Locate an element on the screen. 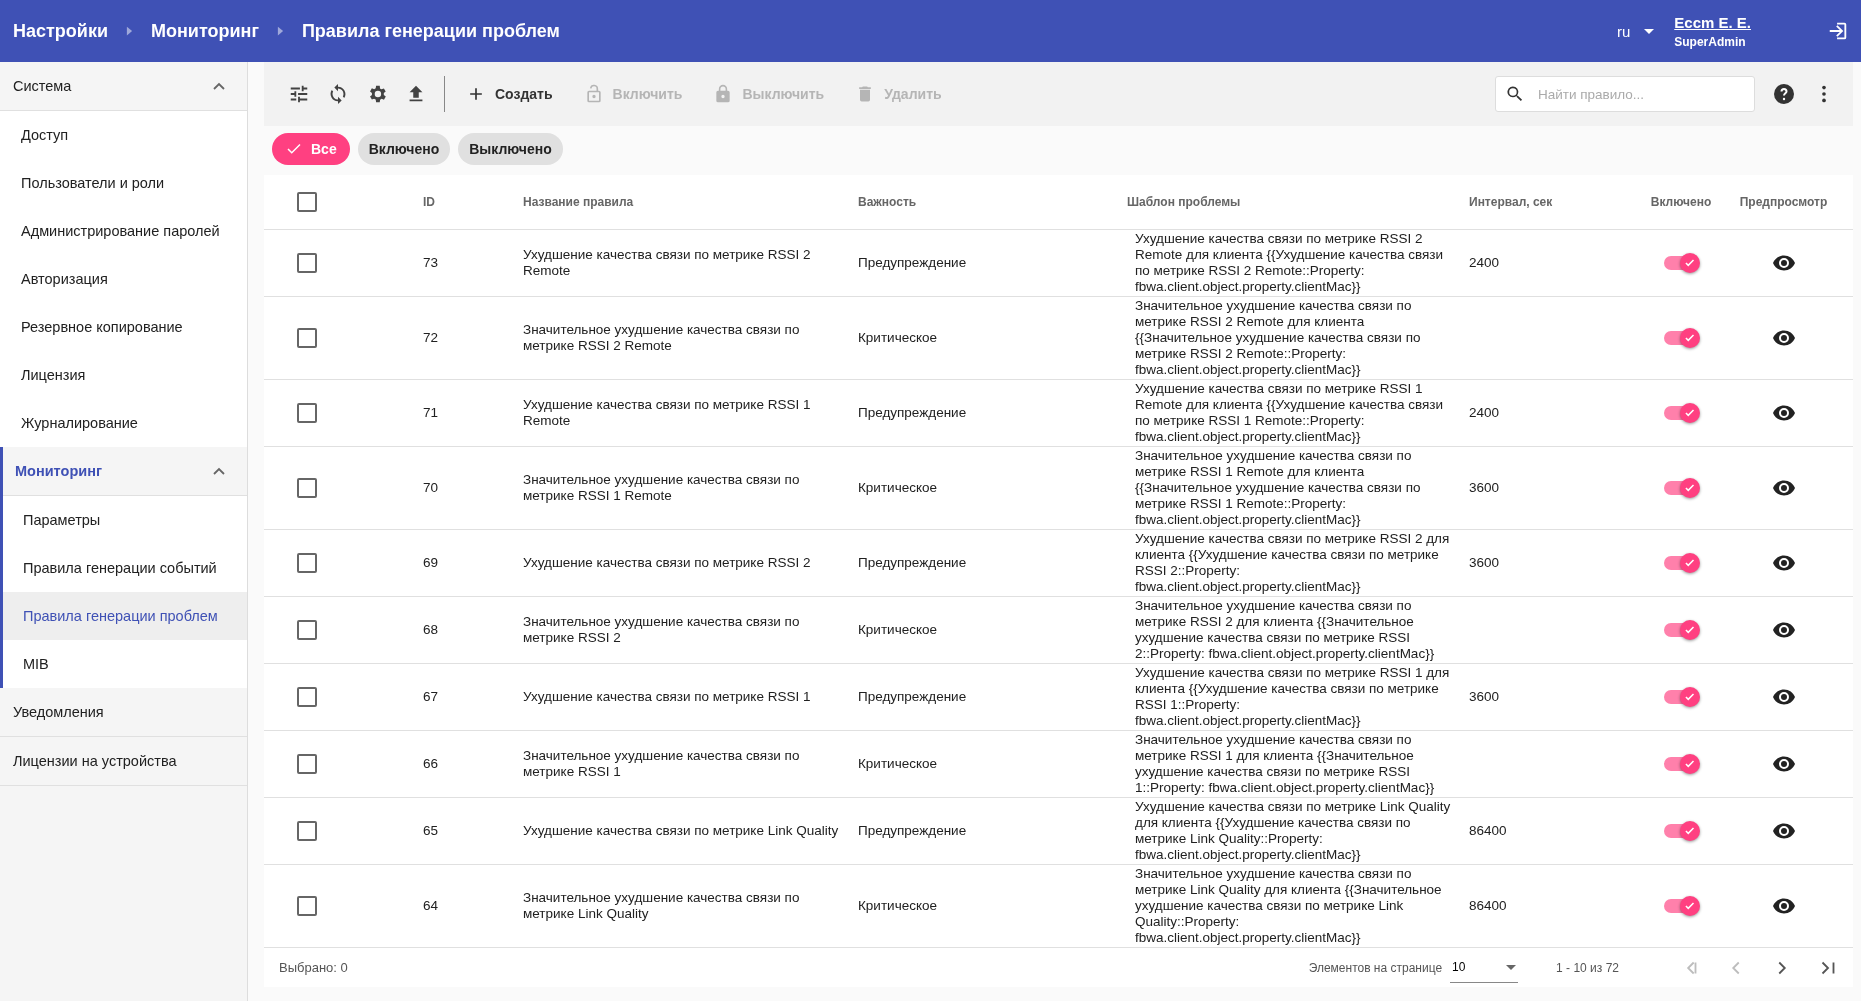  logout-icon is located at coordinates (1838, 31).